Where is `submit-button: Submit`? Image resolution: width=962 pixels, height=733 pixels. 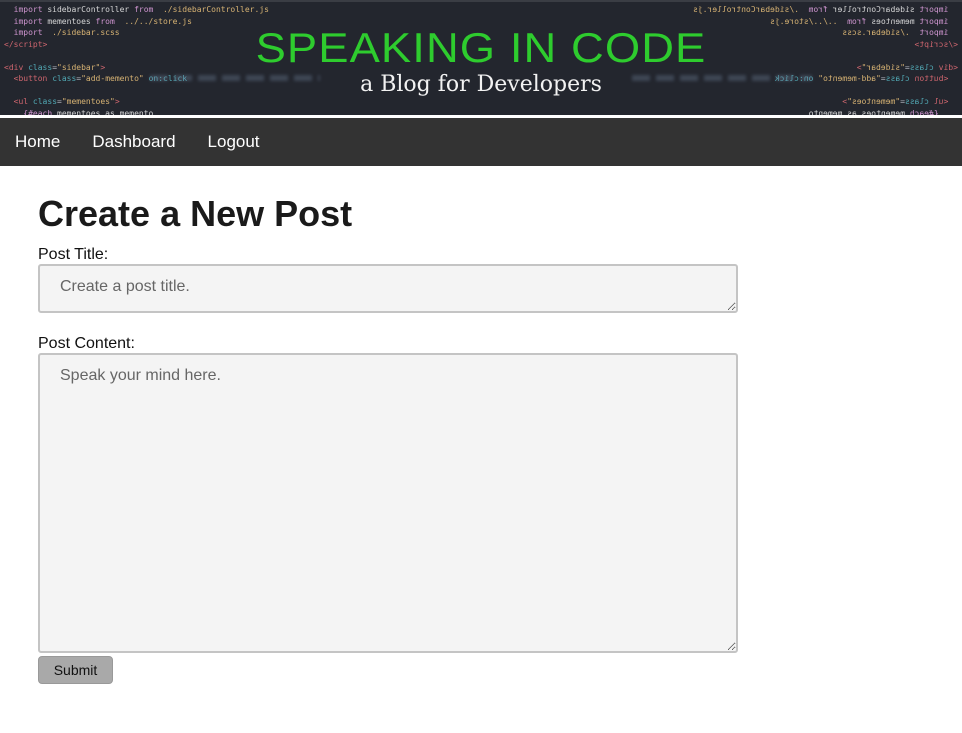 submit-button: Submit is located at coordinates (75, 670).